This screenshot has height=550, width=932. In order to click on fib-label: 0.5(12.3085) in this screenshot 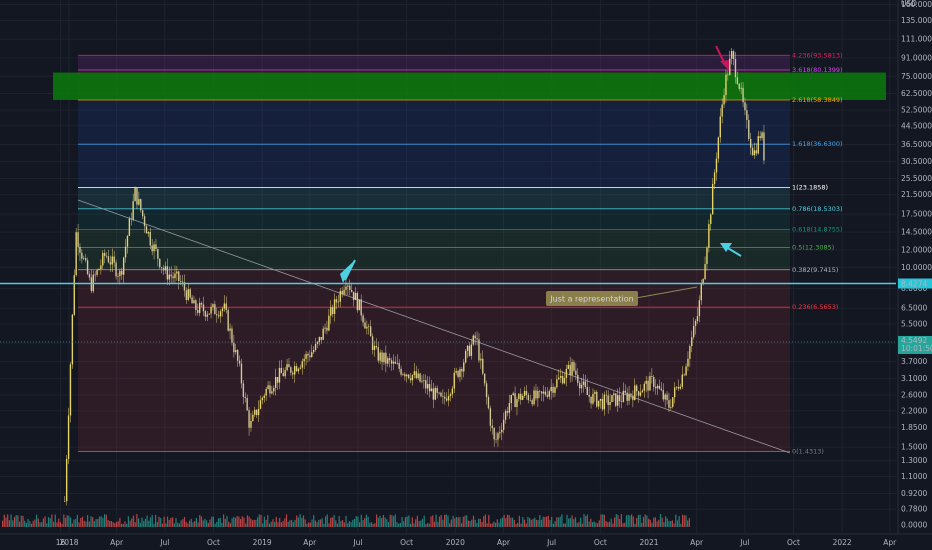, I will do `click(813, 248)`.